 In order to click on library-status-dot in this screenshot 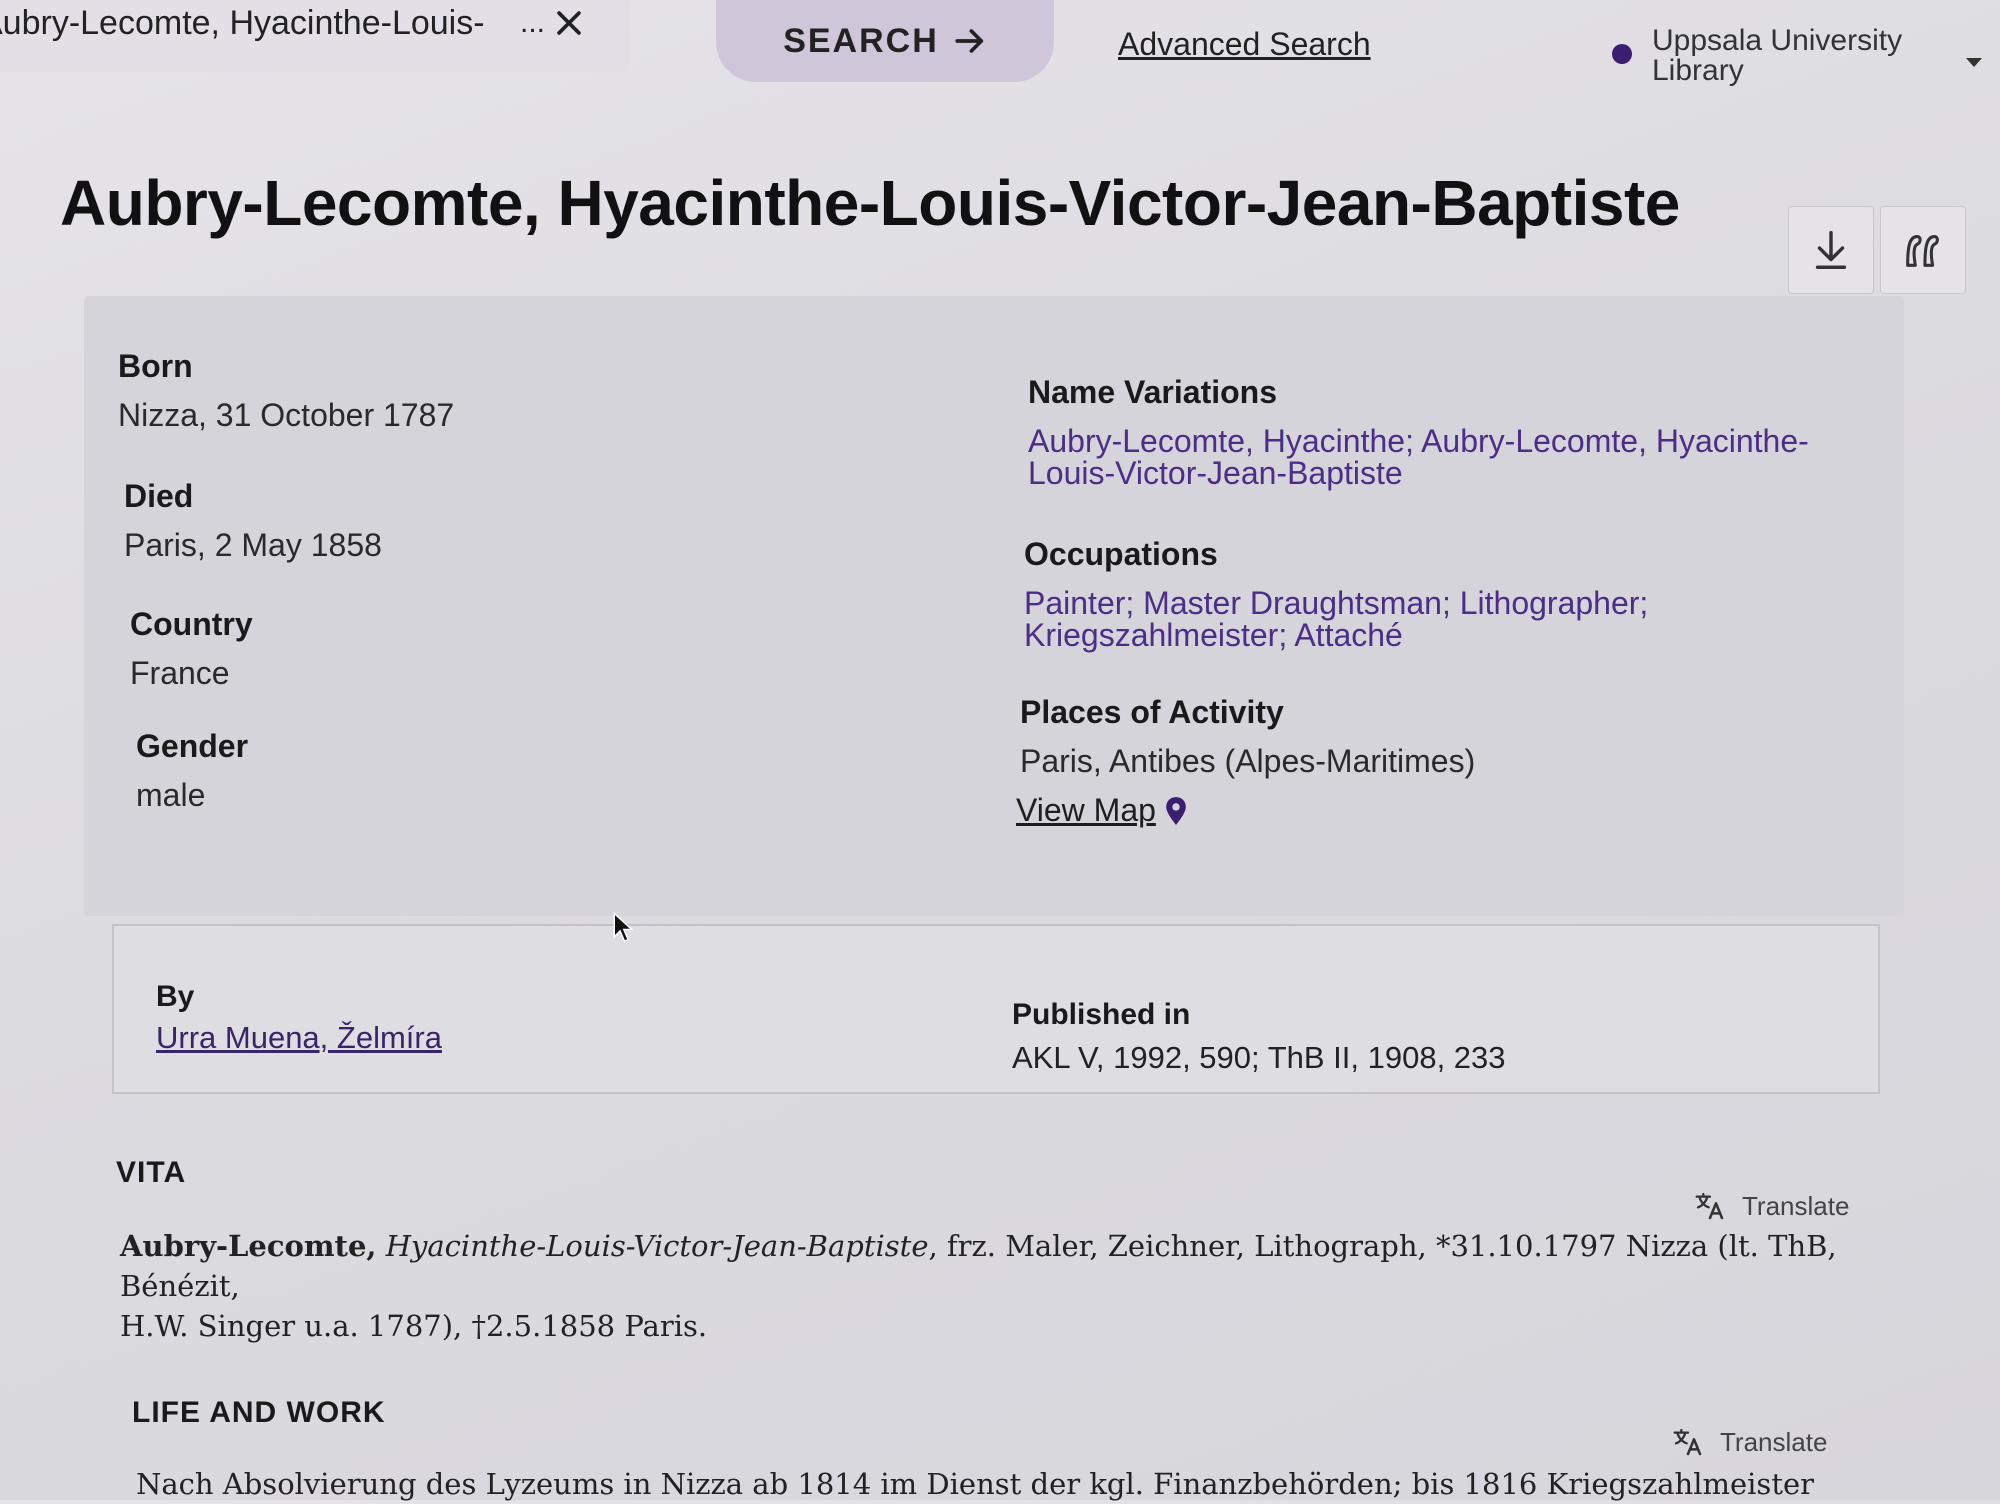, I will do `click(1622, 54)`.